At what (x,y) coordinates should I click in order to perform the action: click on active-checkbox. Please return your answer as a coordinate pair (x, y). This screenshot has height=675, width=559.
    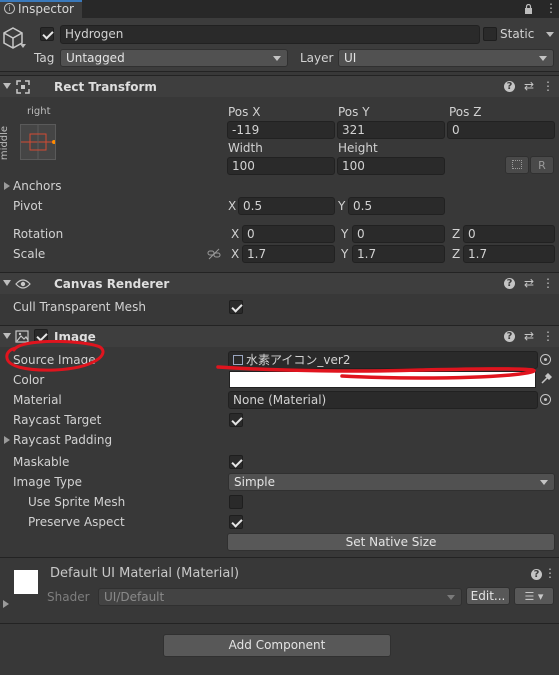
    Looking at the image, I should click on (47, 34).